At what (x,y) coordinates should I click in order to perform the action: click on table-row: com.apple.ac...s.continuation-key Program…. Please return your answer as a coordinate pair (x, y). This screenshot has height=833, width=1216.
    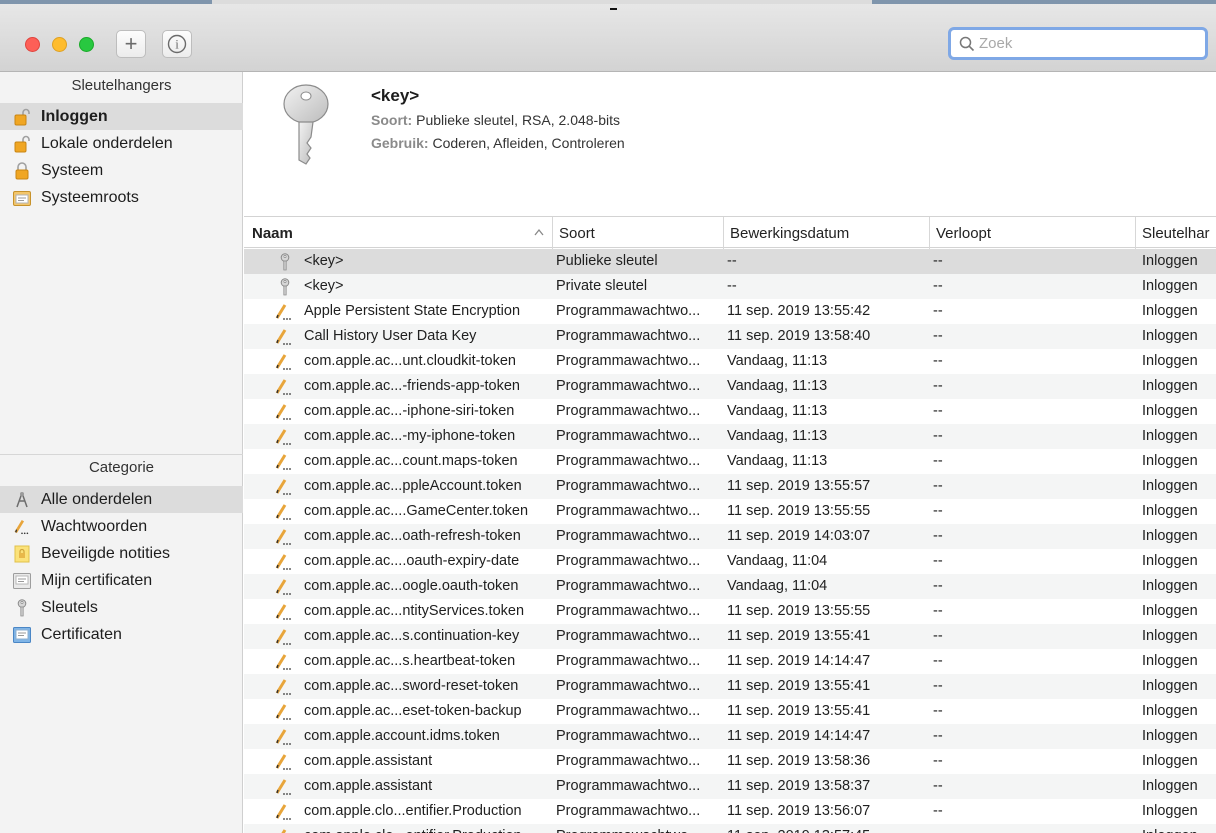
    Looking at the image, I should click on (730, 636).